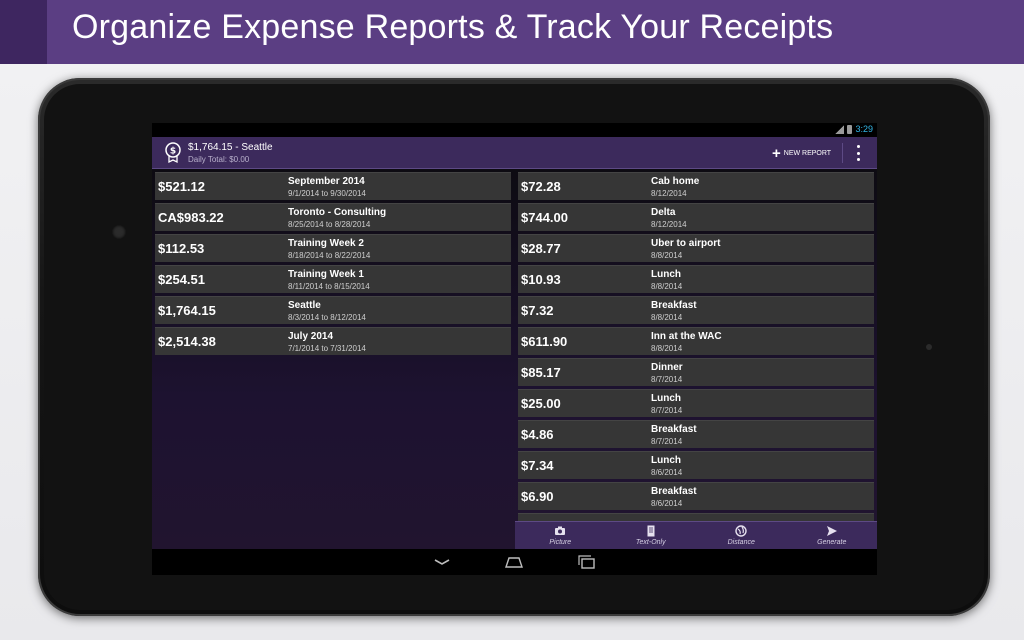 The height and width of the screenshot is (640, 1024). I want to click on overflow-menu-icon, so click(858, 153).